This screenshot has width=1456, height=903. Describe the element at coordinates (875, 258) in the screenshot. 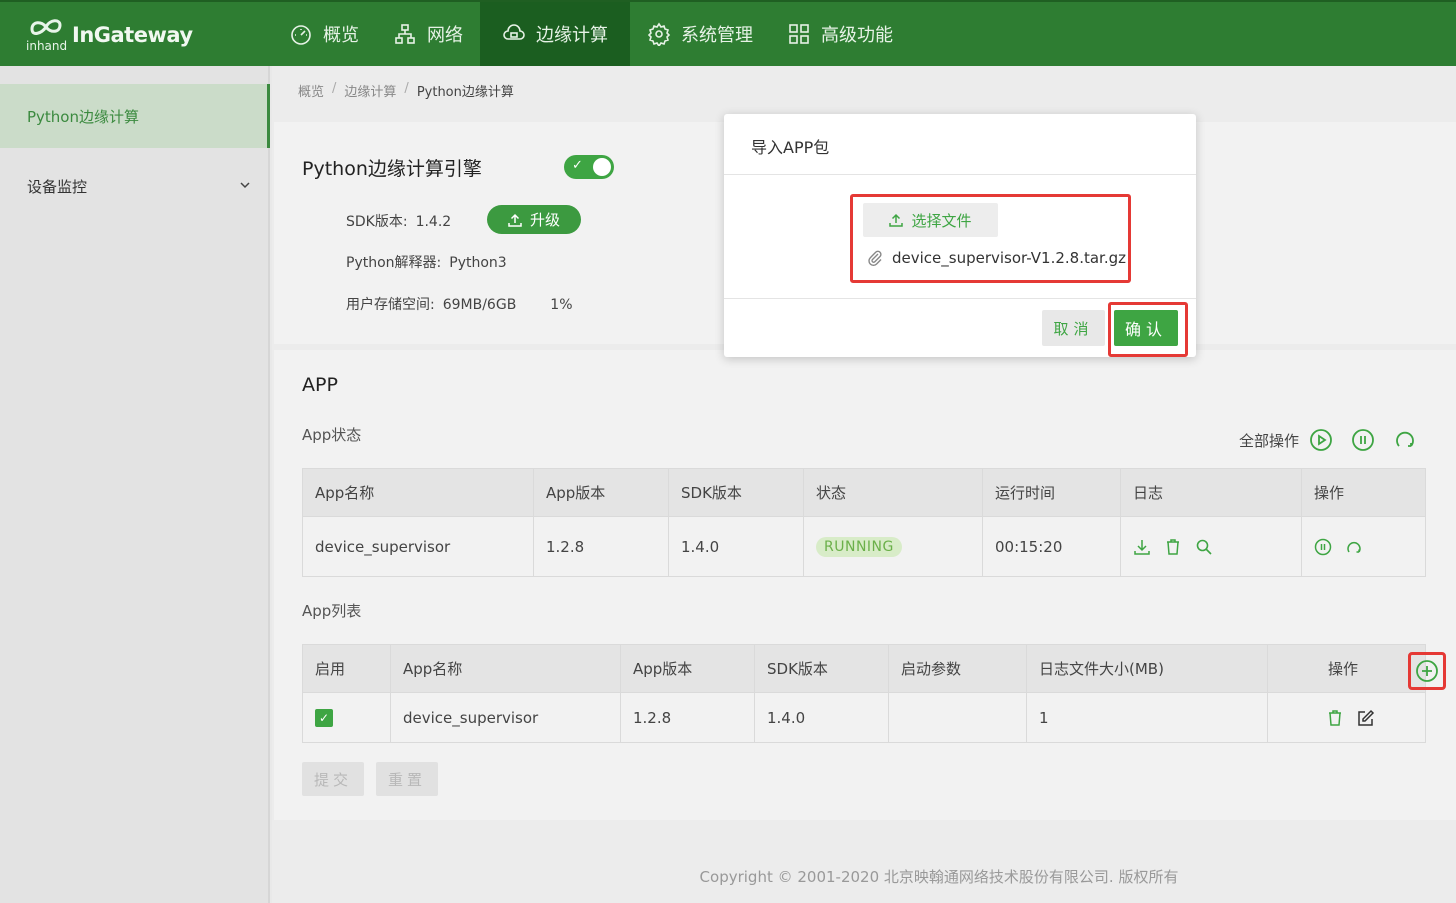

I see `paperclip-icon` at that location.